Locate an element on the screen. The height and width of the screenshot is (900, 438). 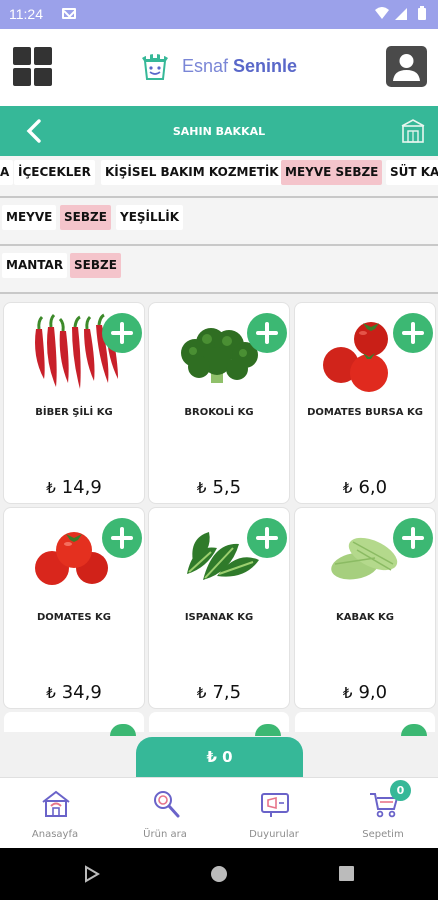
category-tab-fruit-veg: MEYVE SEBZE is located at coordinates (332, 172).